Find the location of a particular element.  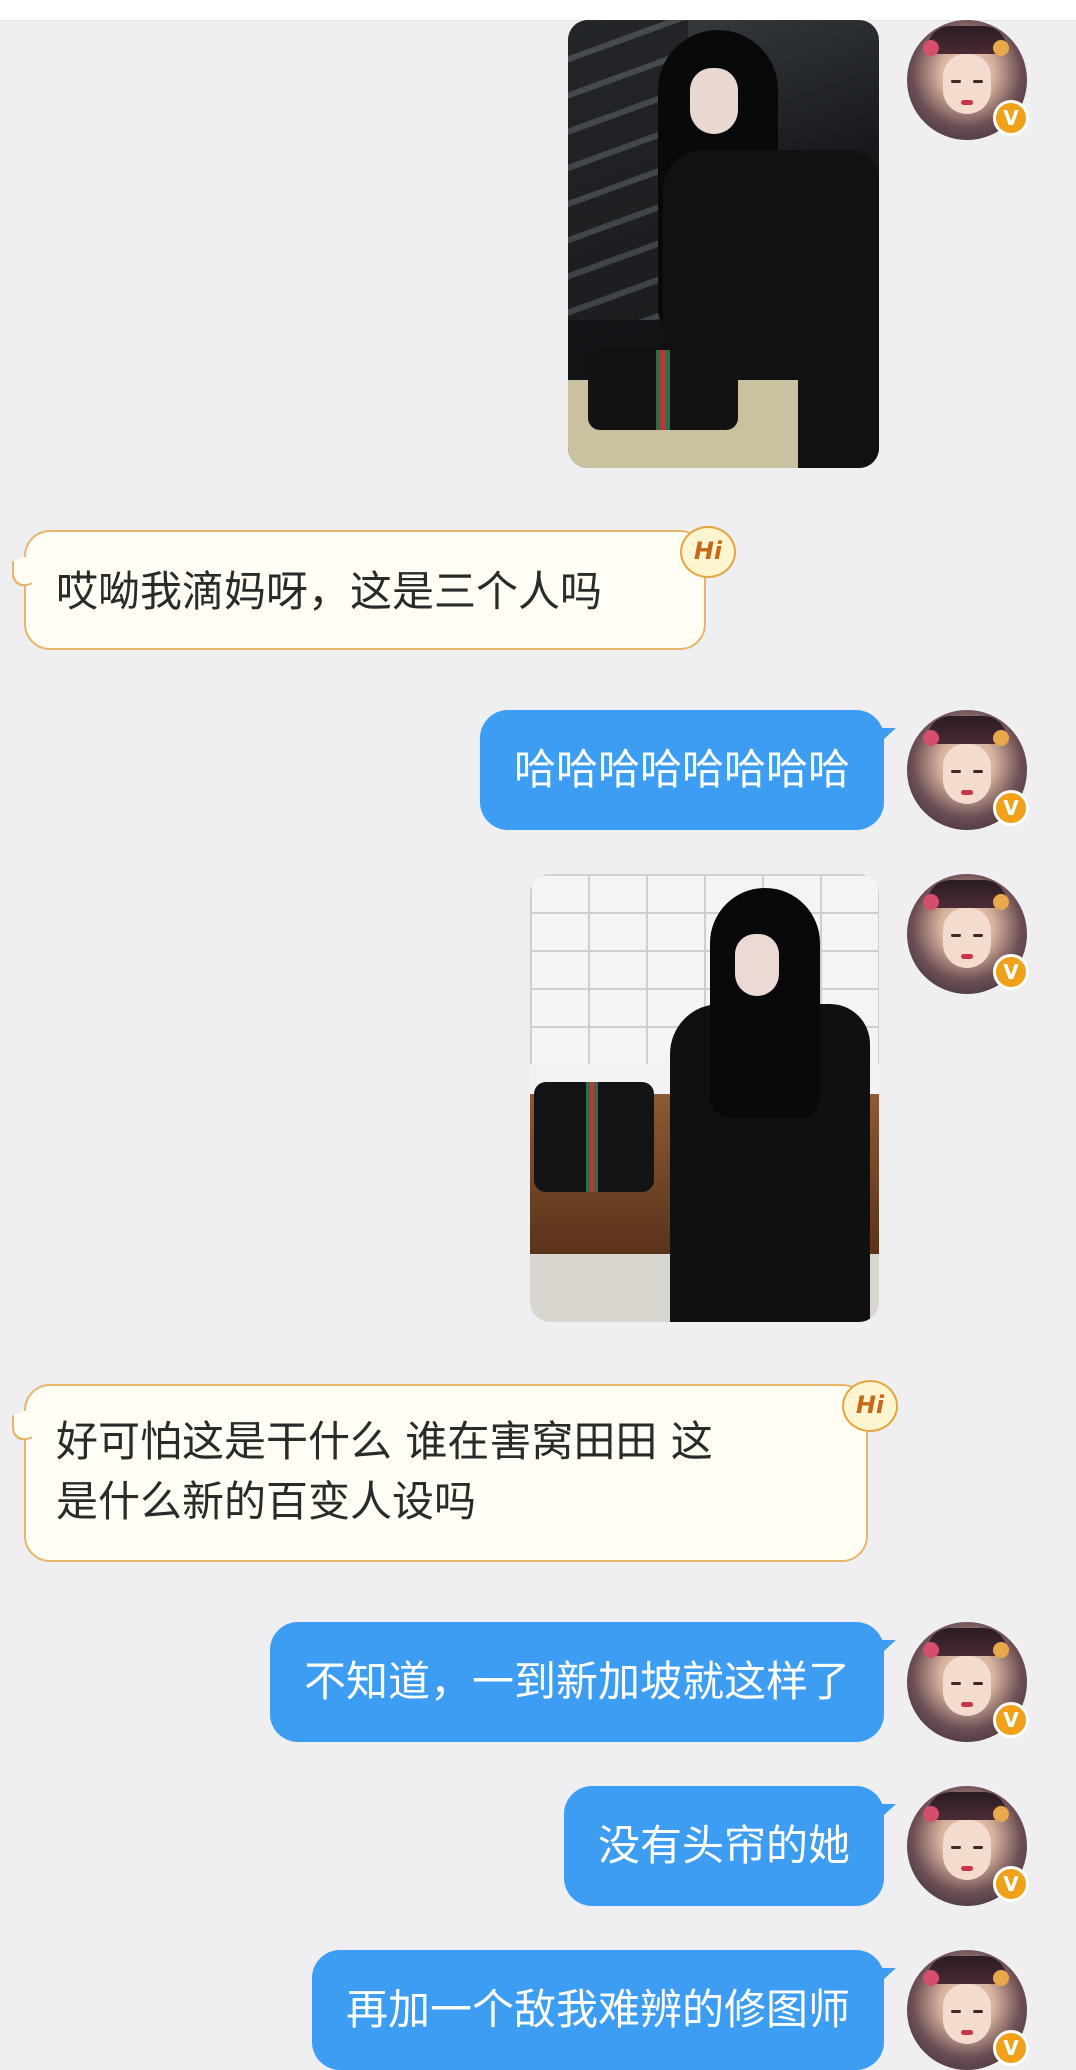

incoming-message: 哎呦我滴妈呀，这是三个人吗 is located at coordinates (359, 590).